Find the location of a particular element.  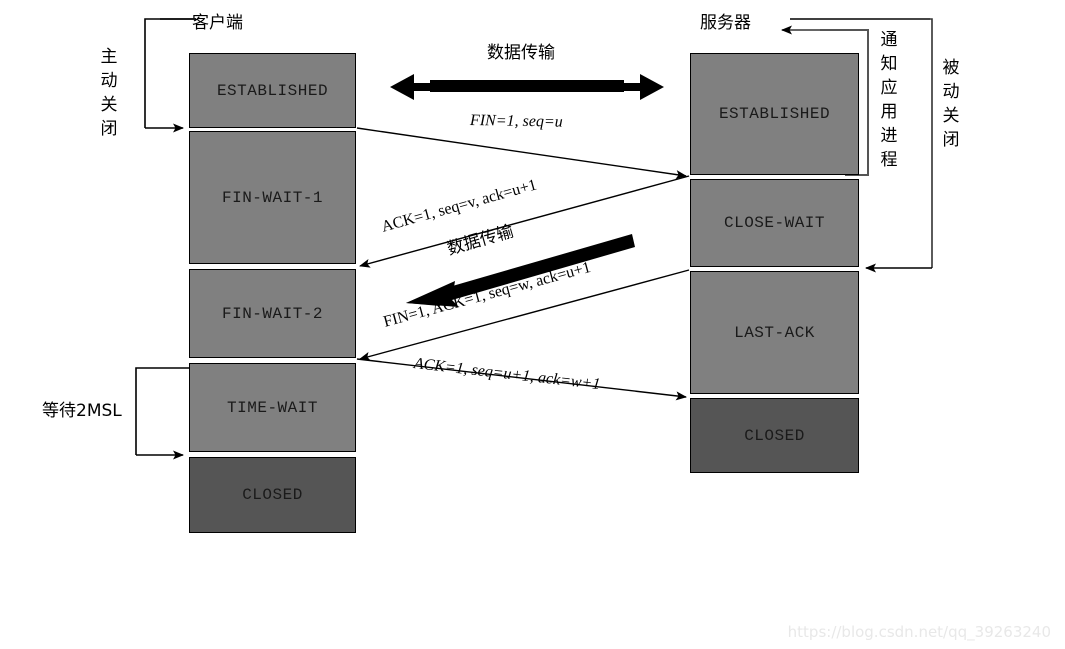

server-state-established-label: ESTABLISHED is located at coordinates (774, 114).